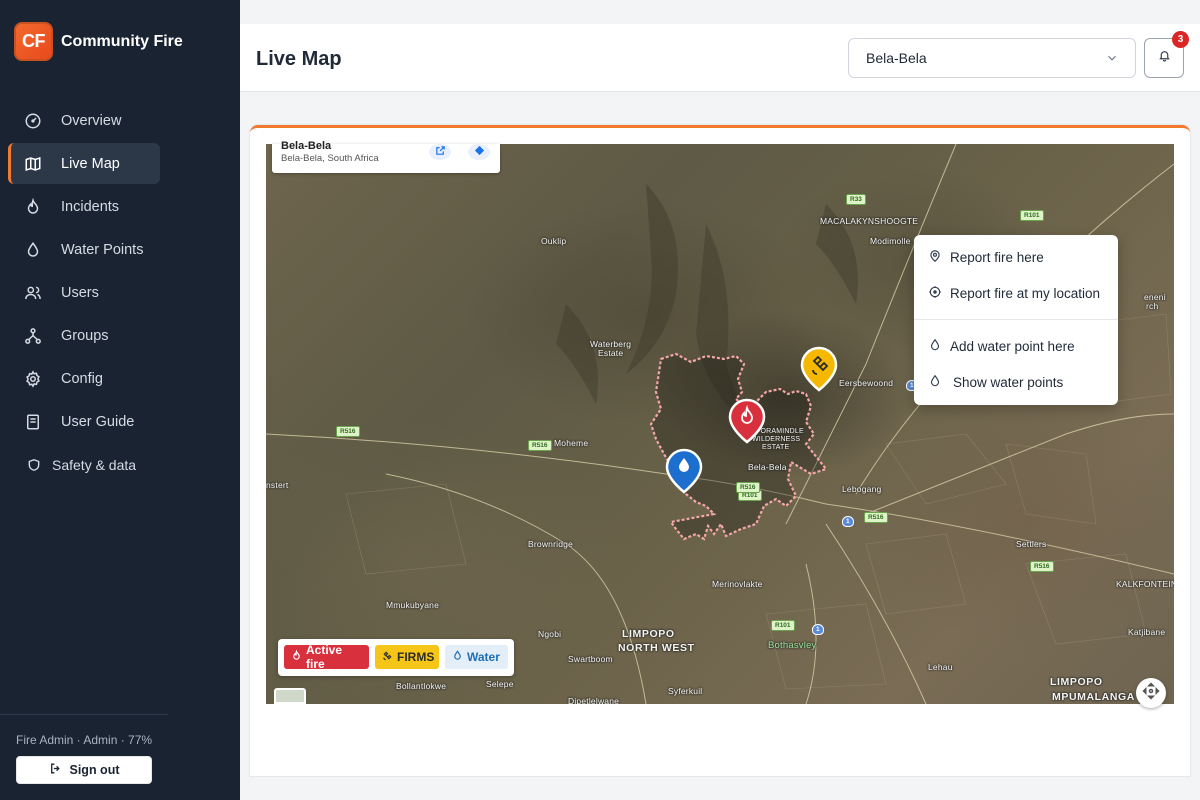 The width and height of the screenshot is (1200, 800). Describe the element at coordinates (33, 121) in the screenshot. I see `gauge-icon` at that location.